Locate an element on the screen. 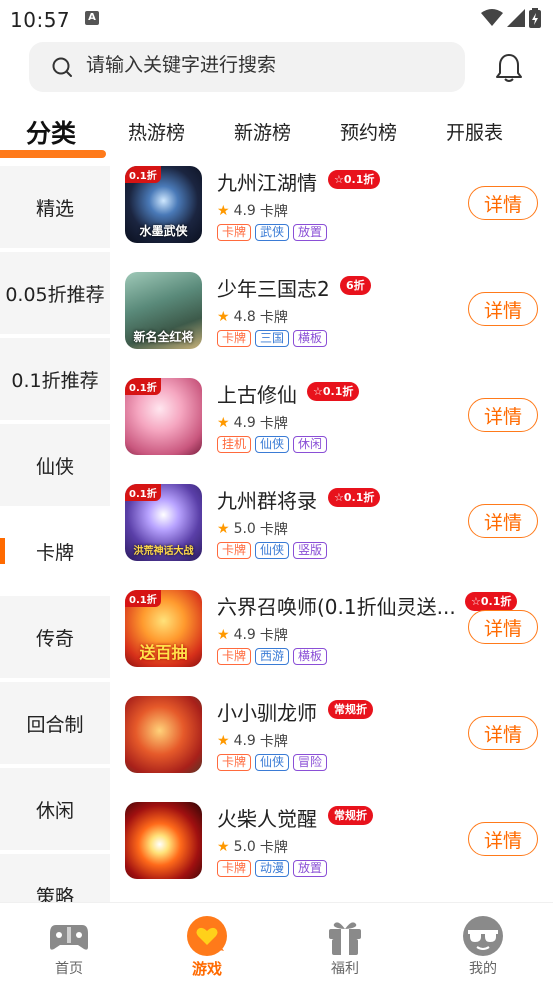  sidebar-item-casual: 休闲 is located at coordinates (55, 809).